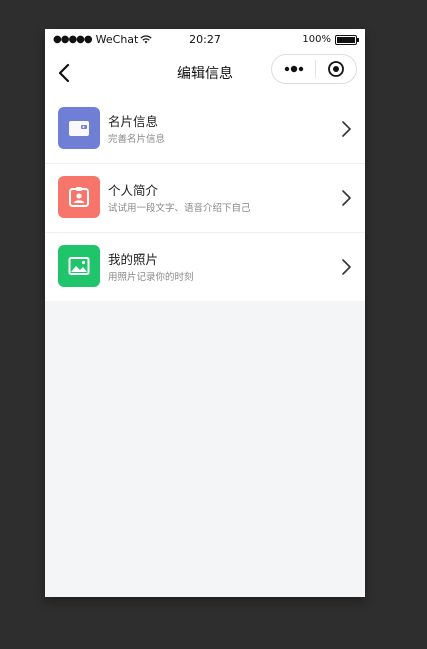  What do you see at coordinates (133, 121) in the screenshot?
I see `item-title: 名片信息` at bounding box center [133, 121].